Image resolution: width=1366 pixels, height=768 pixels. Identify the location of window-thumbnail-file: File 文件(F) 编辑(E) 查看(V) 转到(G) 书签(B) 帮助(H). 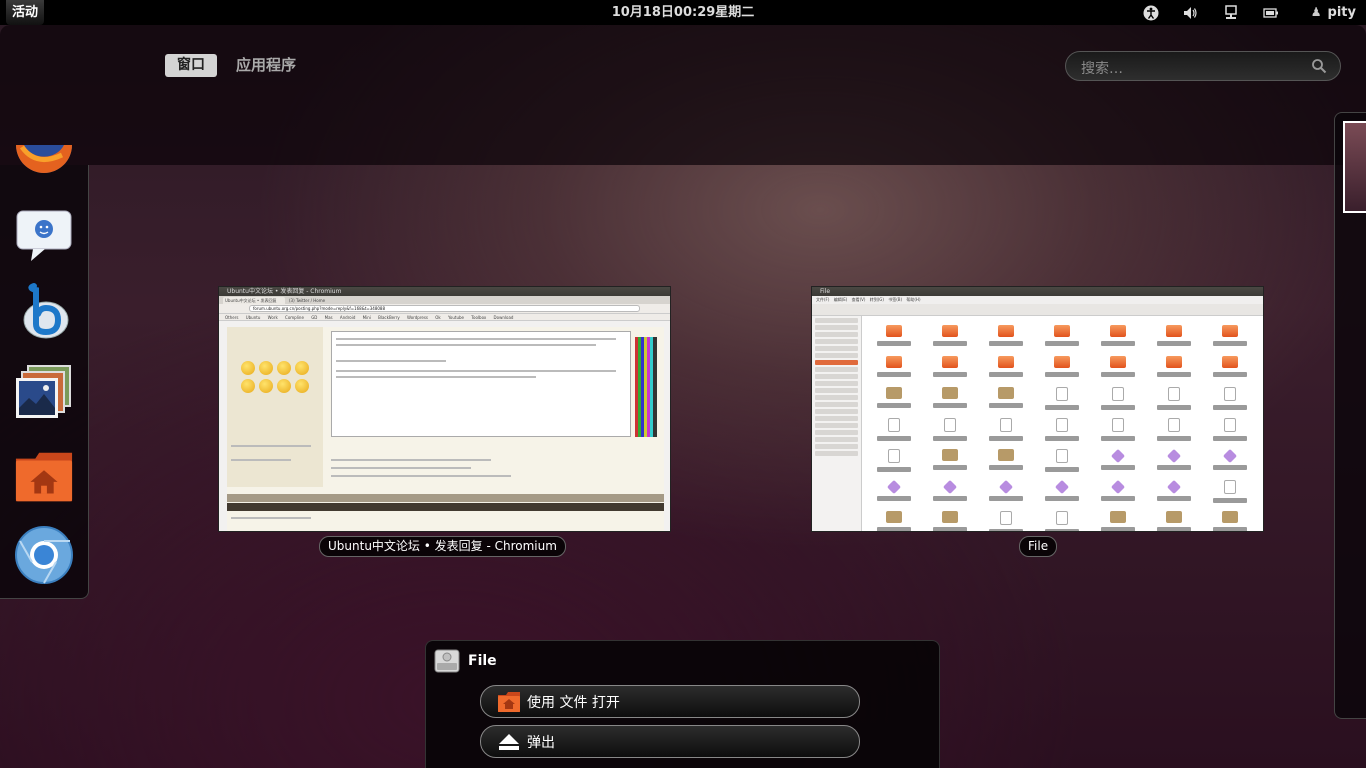
(1037, 409).